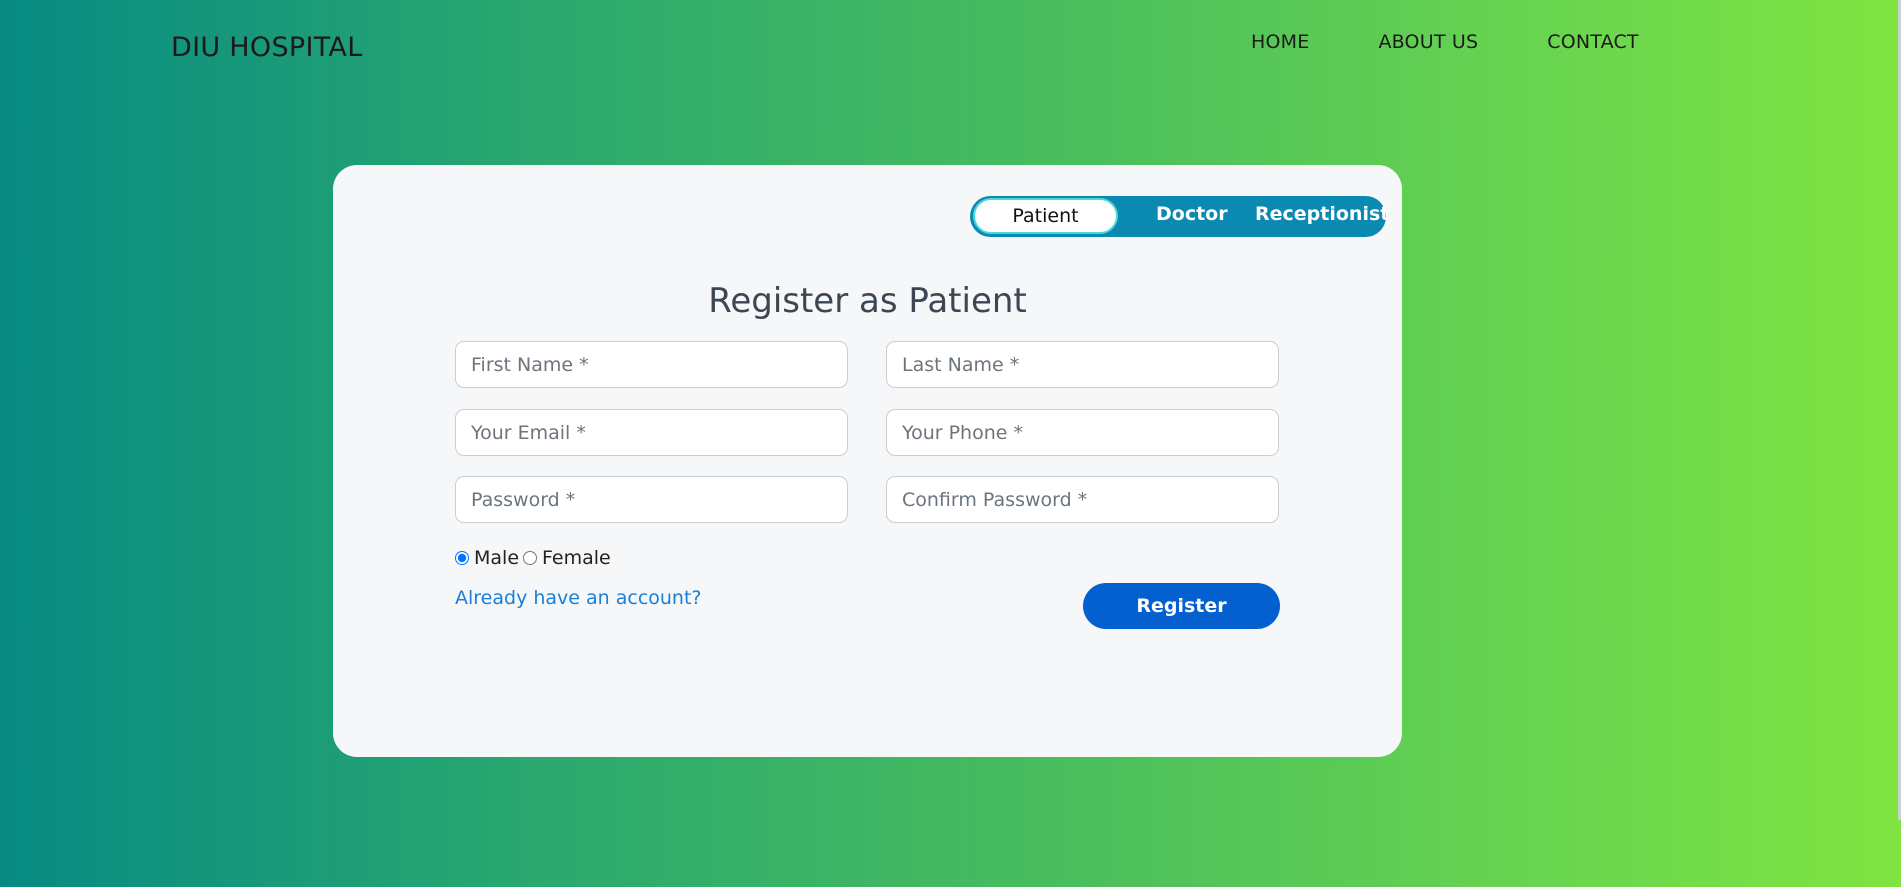 The width and height of the screenshot is (1901, 887). Describe the element at coordinates (651, 499) in the screenshot. I see `password-input` at that location.